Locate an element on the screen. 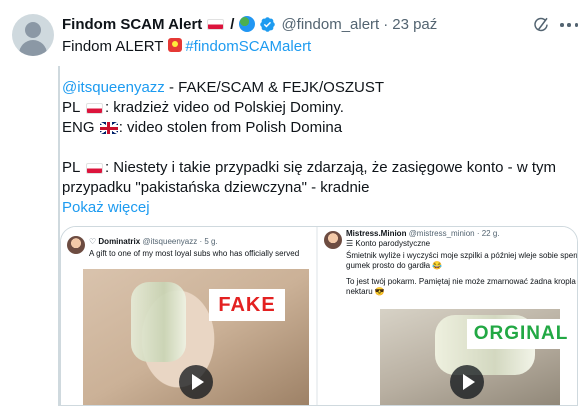 The image size is (586, 406). alert-line: Findom ALERT #findomSCAMalert is located at coordinates (186, 47).